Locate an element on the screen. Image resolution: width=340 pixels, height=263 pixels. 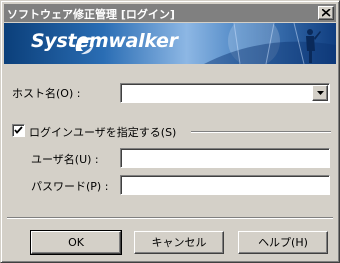
password-input is located at coordinates (225, 185).